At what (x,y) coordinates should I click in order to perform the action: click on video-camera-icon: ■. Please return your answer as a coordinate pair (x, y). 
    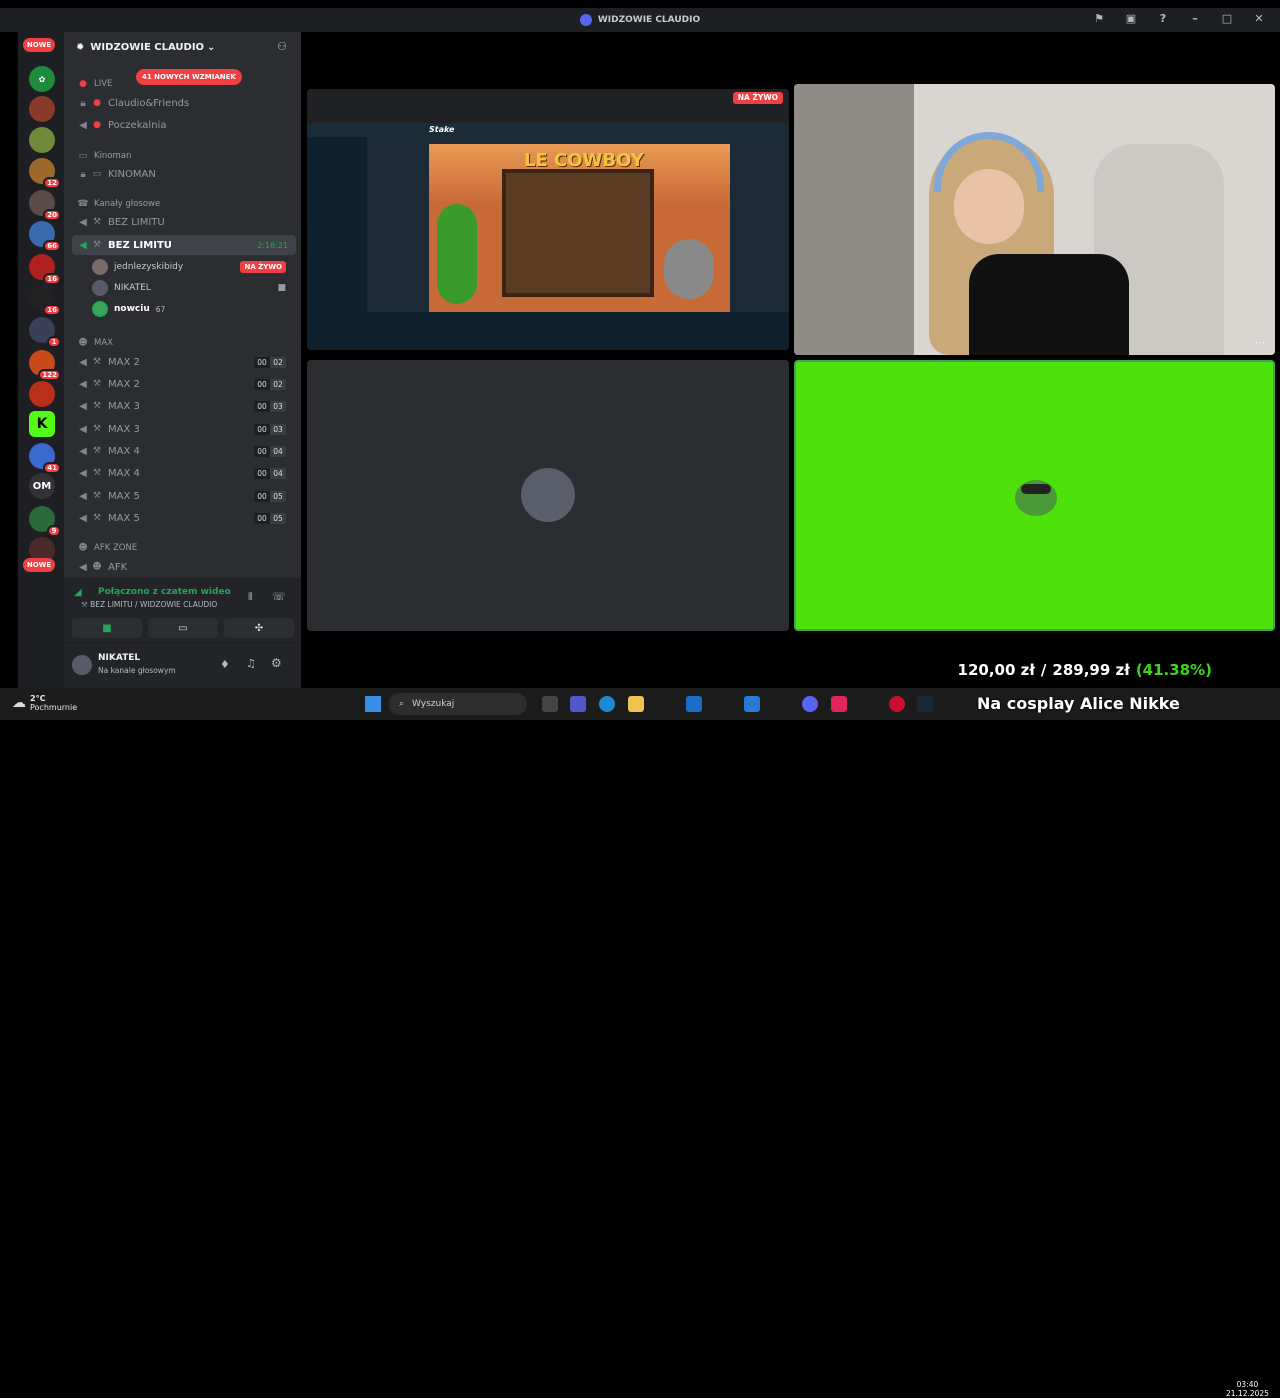
    Looking at the image, I should click on (281, 288).